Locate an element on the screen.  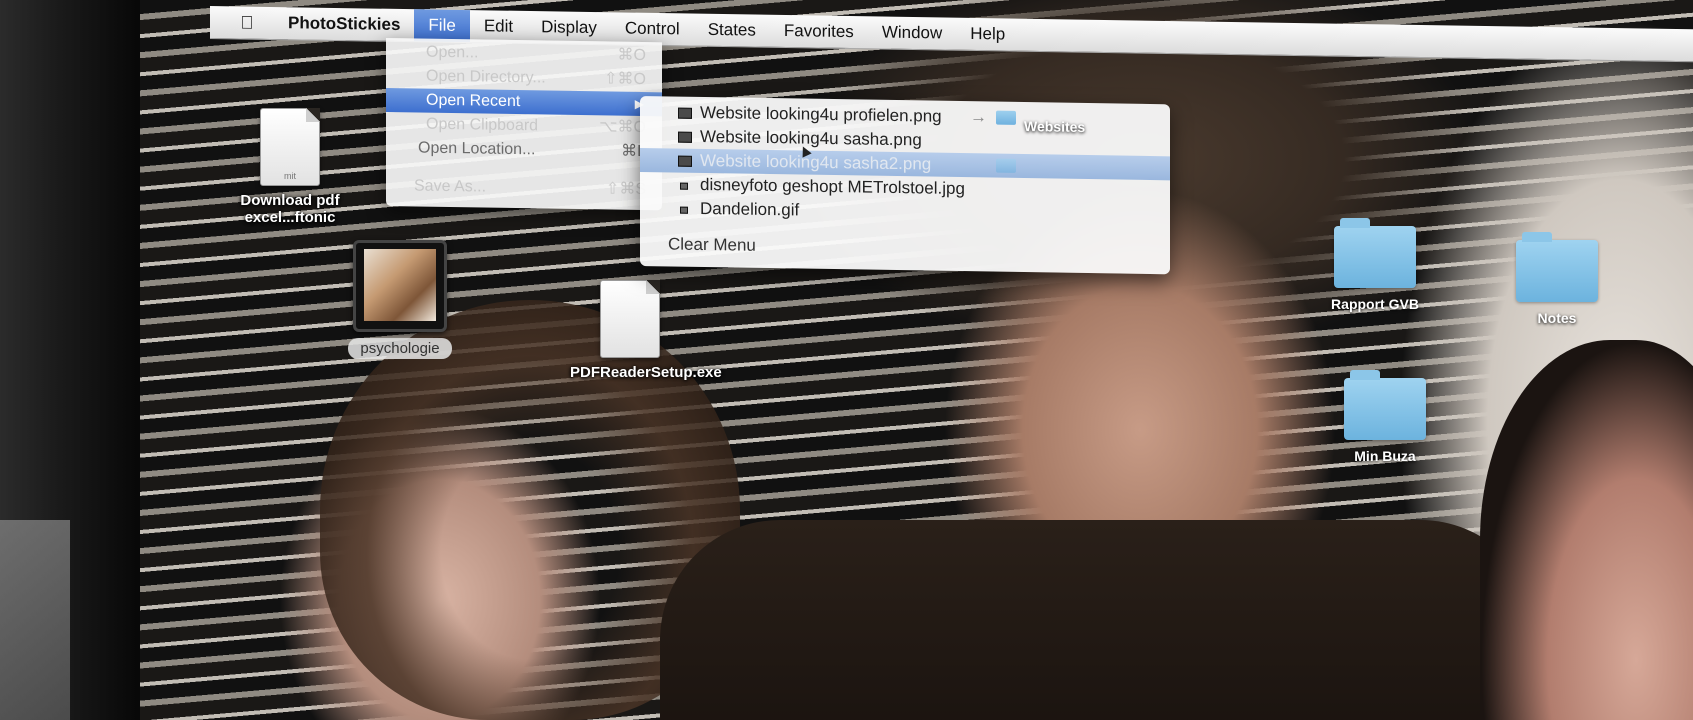
photo-thumbnail-icon is located at coordinates (400, 286).